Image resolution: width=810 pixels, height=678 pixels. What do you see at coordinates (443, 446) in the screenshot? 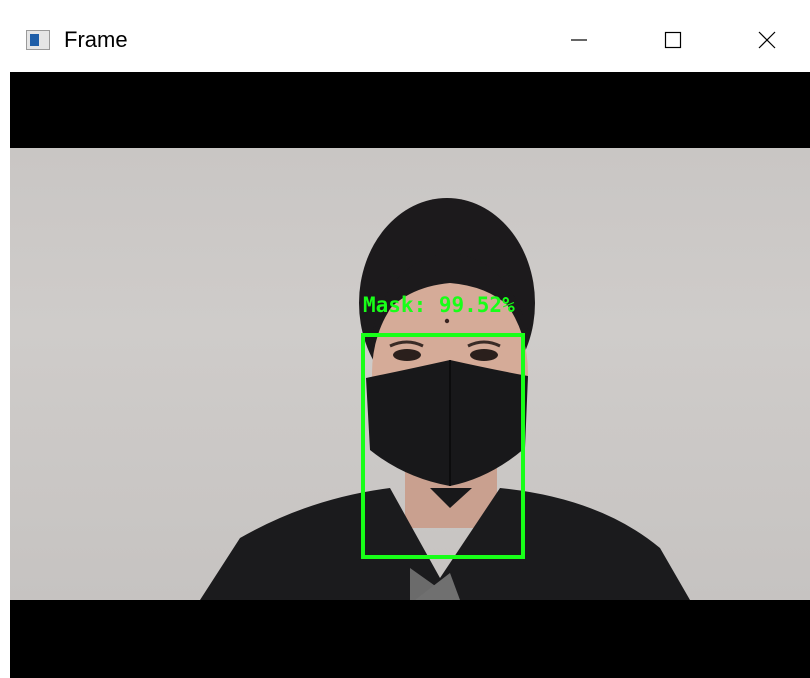
I see `face-bounding-box` at bounding box center [443, 446].